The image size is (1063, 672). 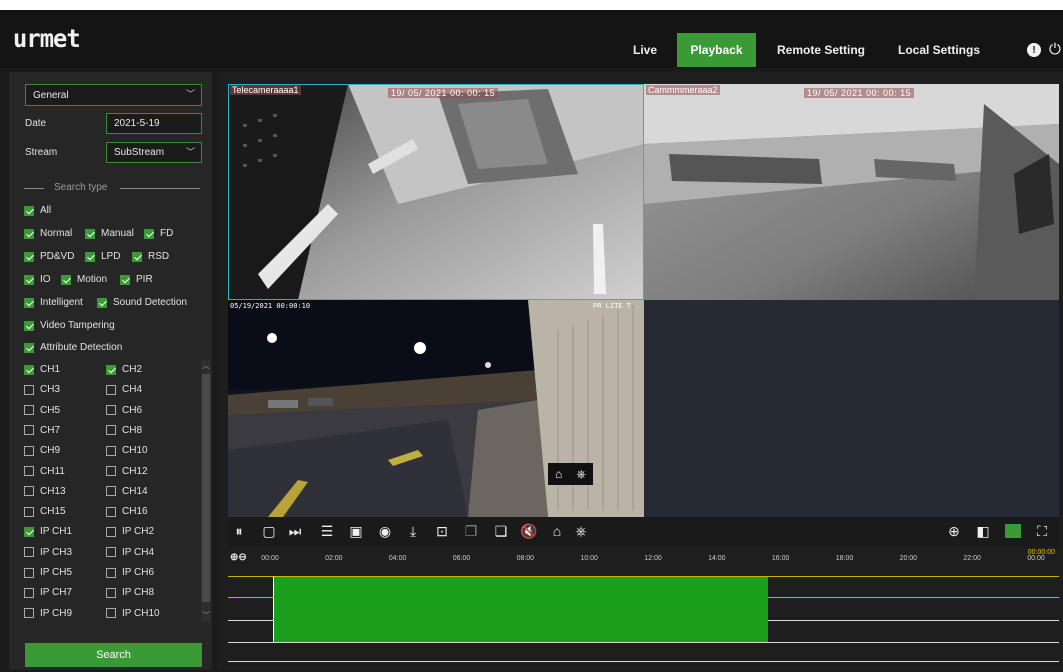 What do you see at coordinates (45, 511) in the screenshot?
I see `channel-ch15: CH15` at bounding box center [45, 511].